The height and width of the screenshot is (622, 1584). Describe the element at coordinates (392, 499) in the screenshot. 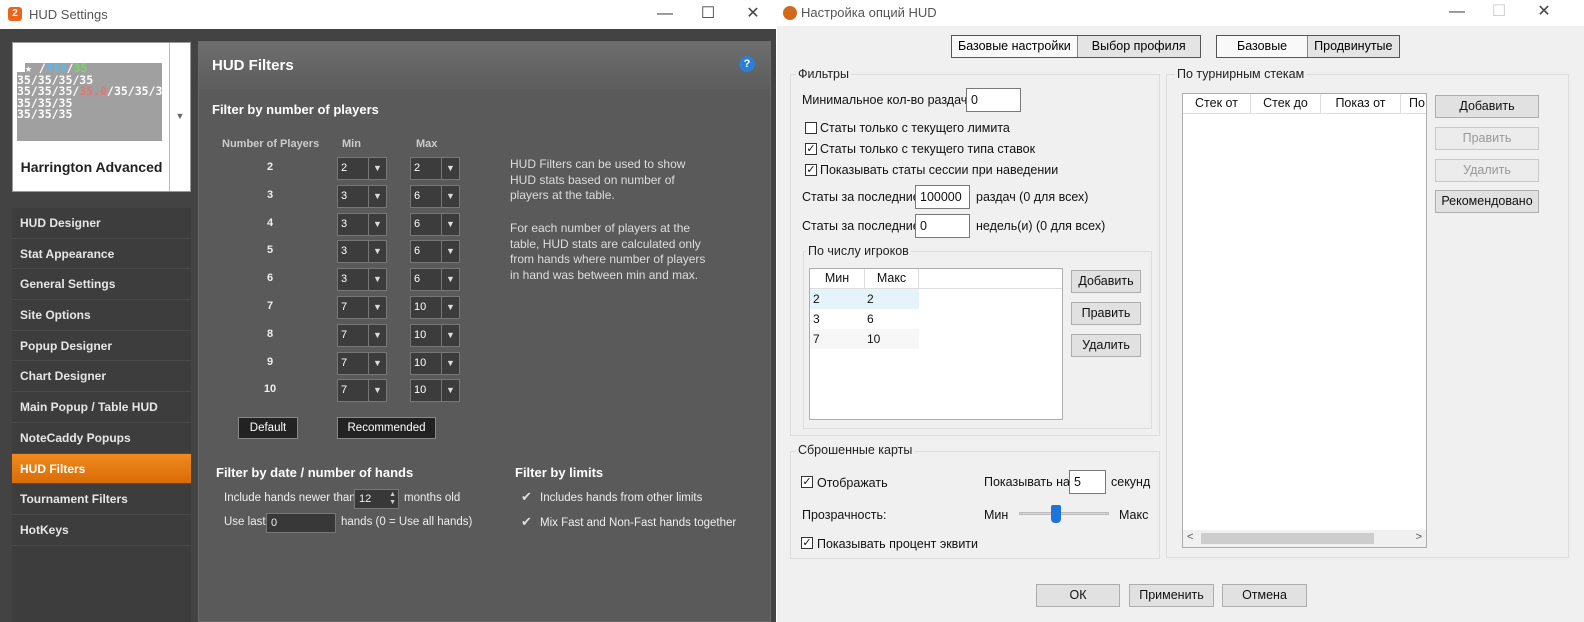

I see `stepper-arrows-icon: ▲ ▼` at that location.